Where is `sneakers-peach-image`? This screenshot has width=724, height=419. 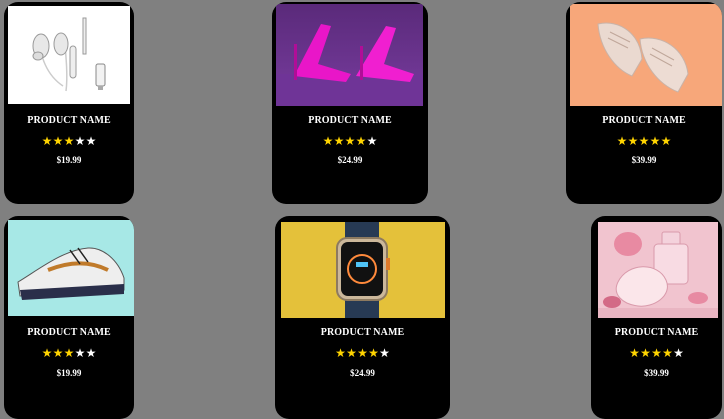 sneakers-peach-image is located at coordinates (646, 55).